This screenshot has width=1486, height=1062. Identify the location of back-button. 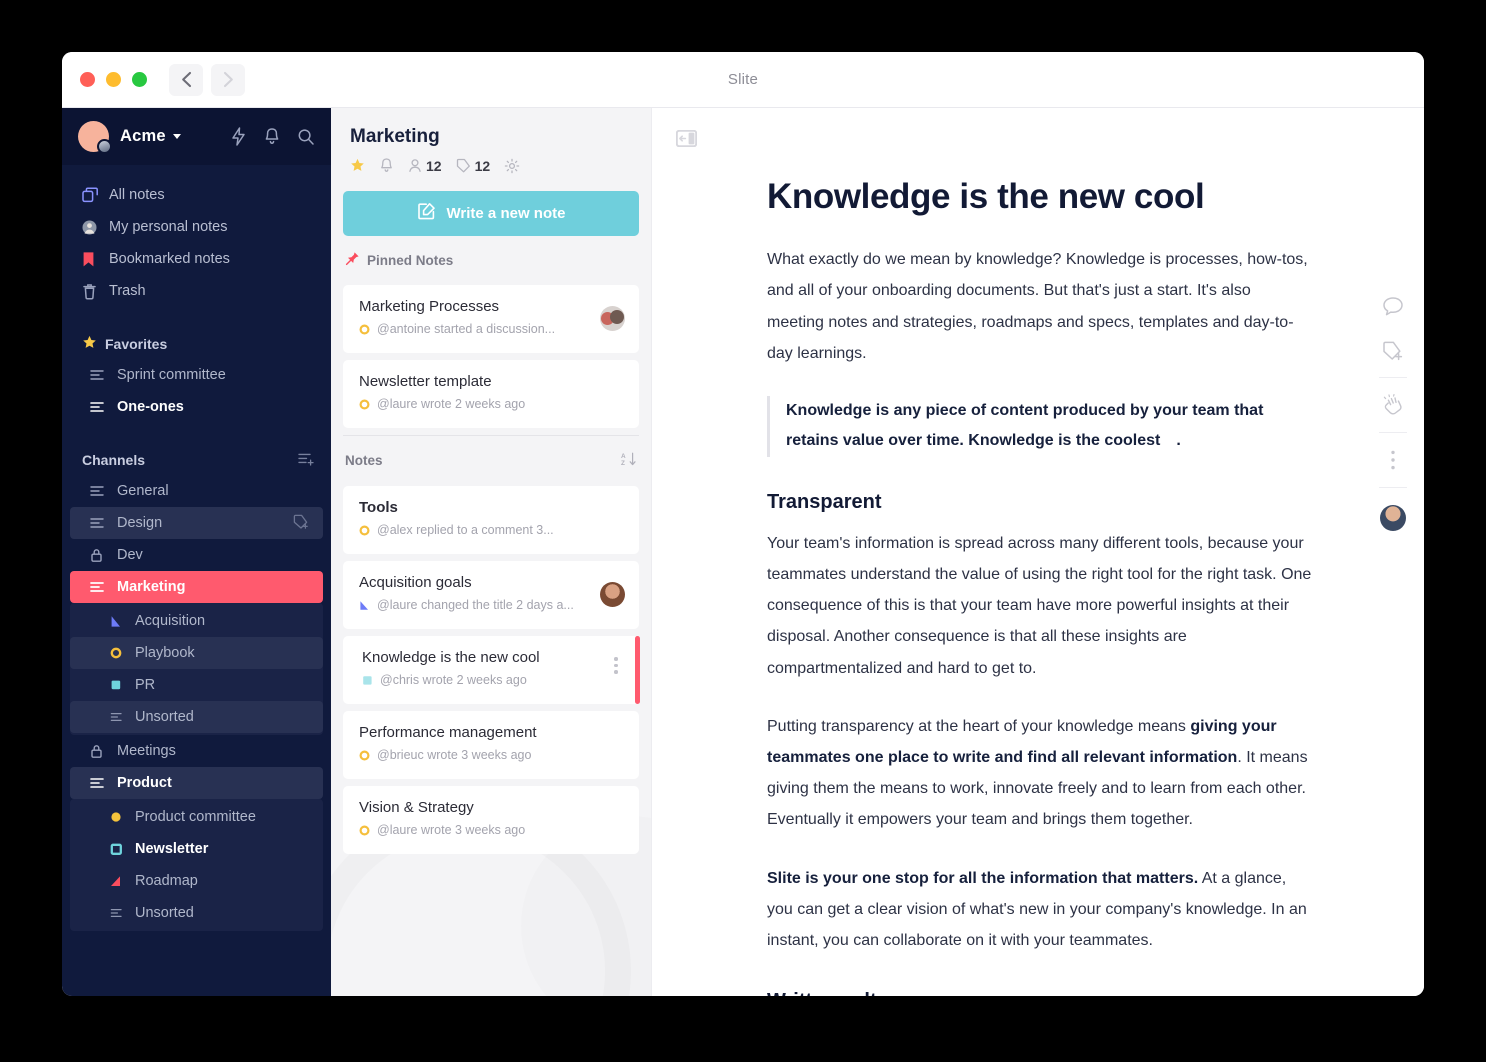
(186, 79).